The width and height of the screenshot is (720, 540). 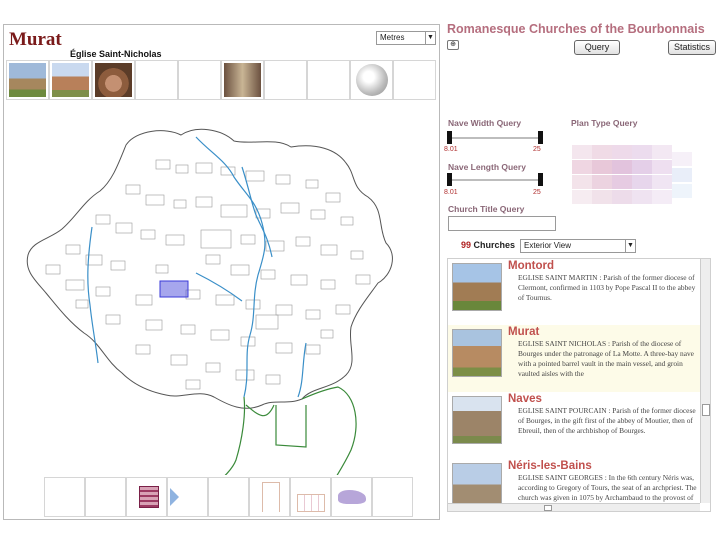 I want to click on nave-width-slider, so click(x=495, y=138).